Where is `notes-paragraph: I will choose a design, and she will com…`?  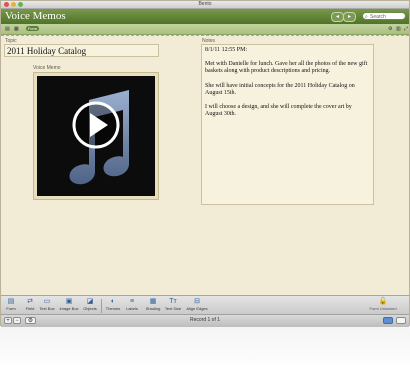
notes-paragraph: I will choose a design, and she will com… is located at coordinates (278, 111).